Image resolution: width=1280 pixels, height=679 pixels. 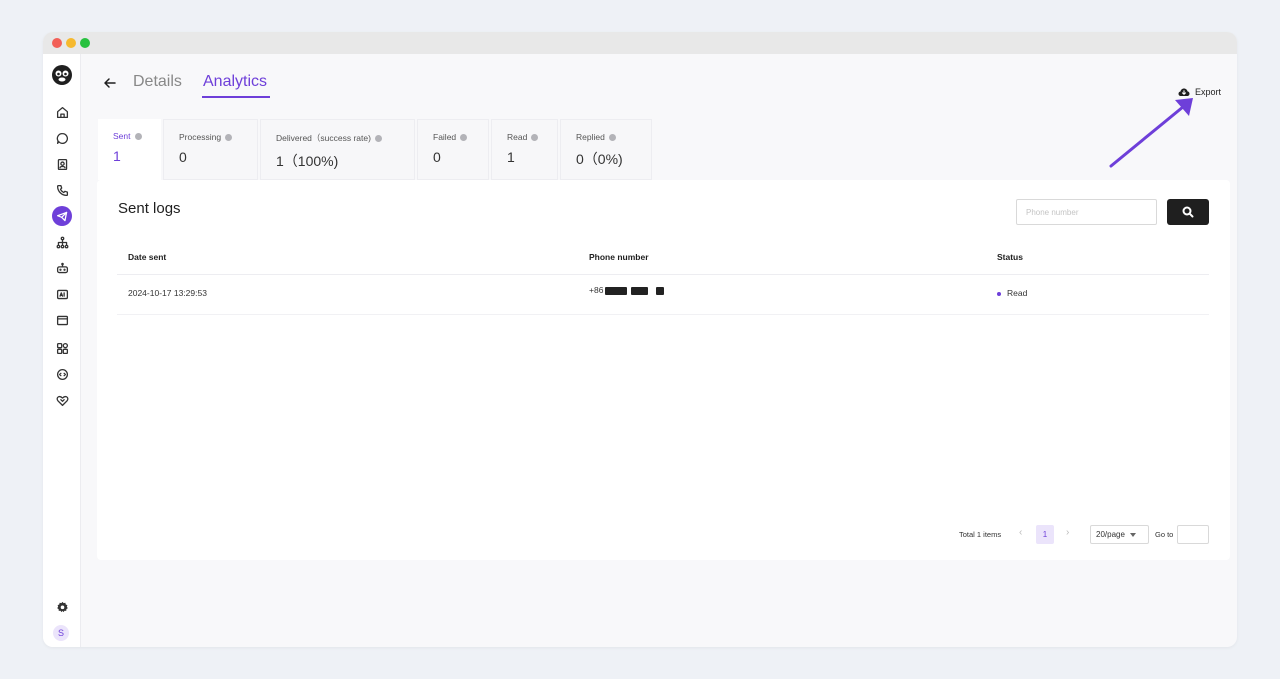 What do you see at coordinates (1067, 532) in the screenshot?
I see `next-page-icon: ›` at bounding box center [1067, 532].